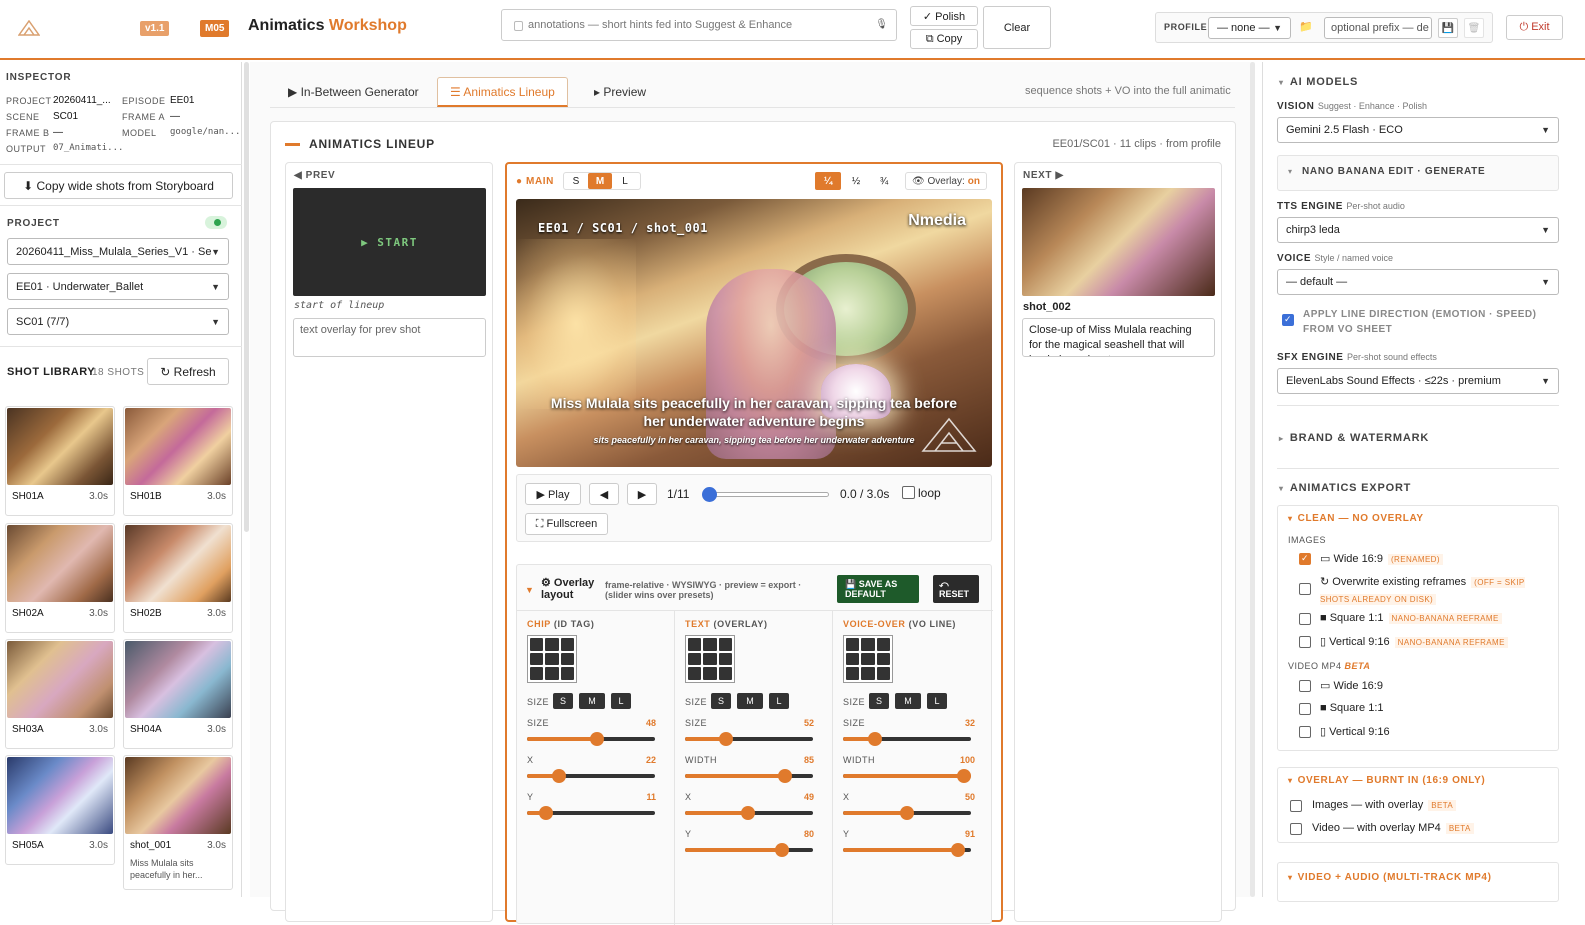 The image size is (1585, 925). I want to click on loop-checkbox, so click(908, 492).